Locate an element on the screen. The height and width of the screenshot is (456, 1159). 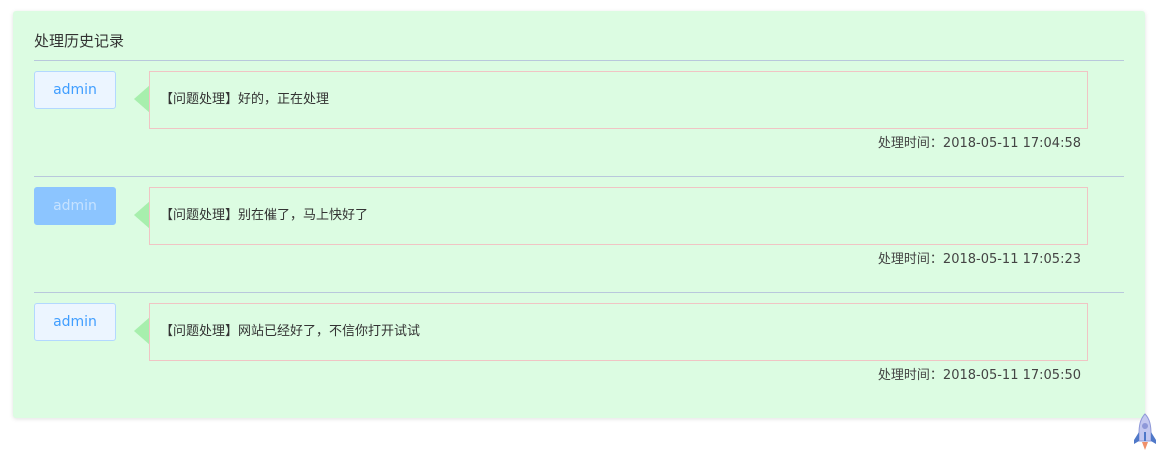
time-value: 2018-05-11 17:05:23 is located at coordinates (1011, 259).